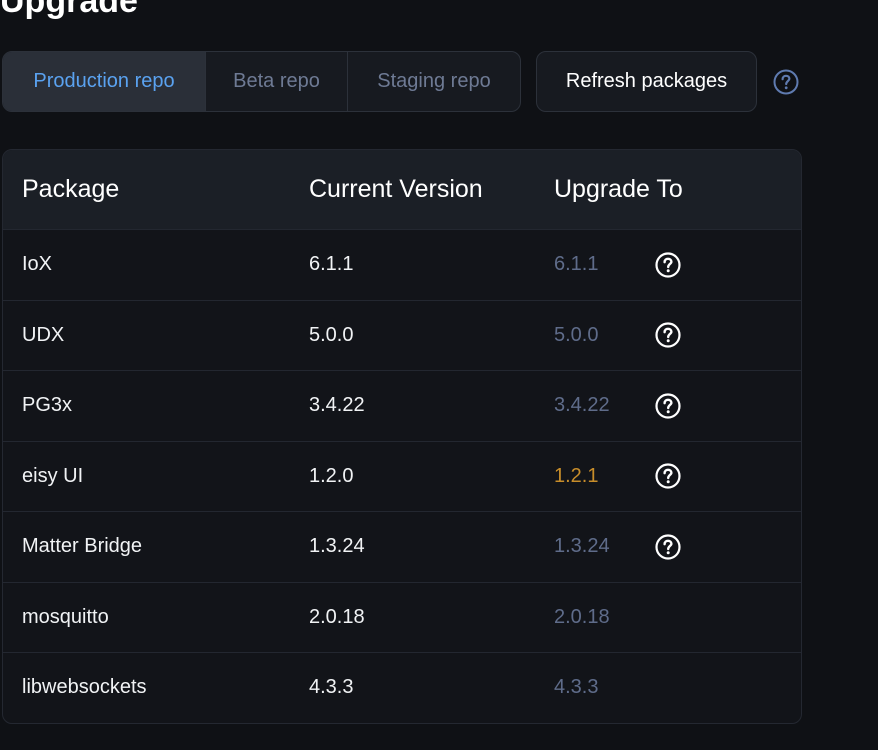 The width and height of the screenshot is (878, 750). I want to click on tab-staging-repo: Staging repo, so click(434, 81).